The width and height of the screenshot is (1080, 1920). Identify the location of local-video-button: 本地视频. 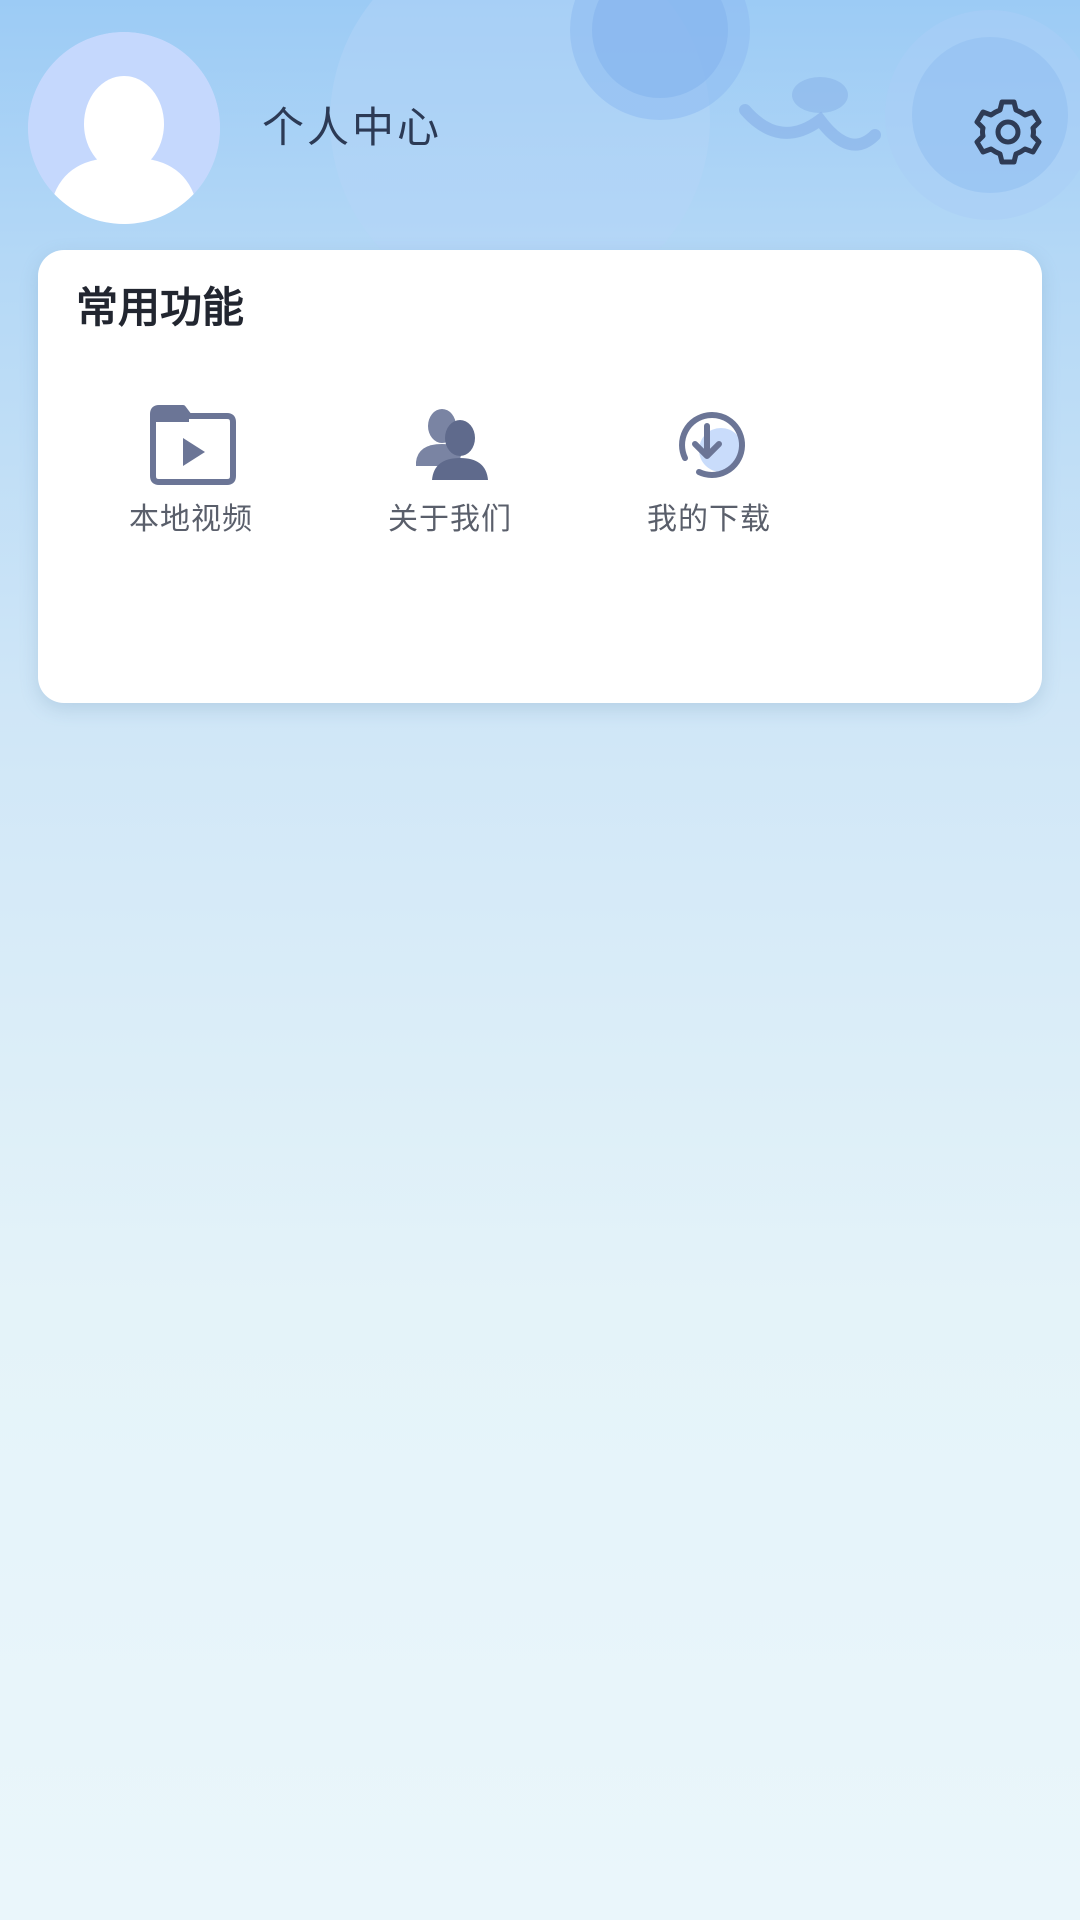
(191, 470).